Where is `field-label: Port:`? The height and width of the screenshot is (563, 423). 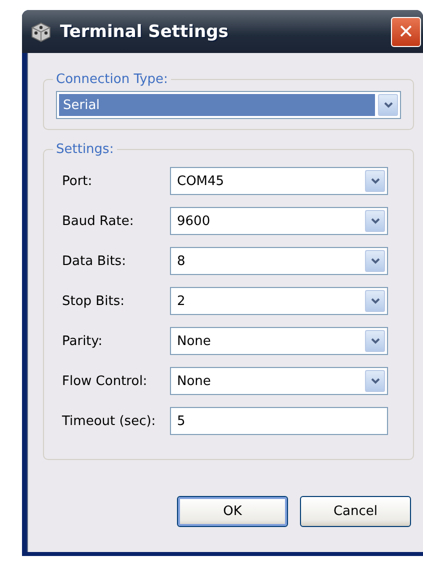
field-label: Port: is located at coordinates (78, 181).